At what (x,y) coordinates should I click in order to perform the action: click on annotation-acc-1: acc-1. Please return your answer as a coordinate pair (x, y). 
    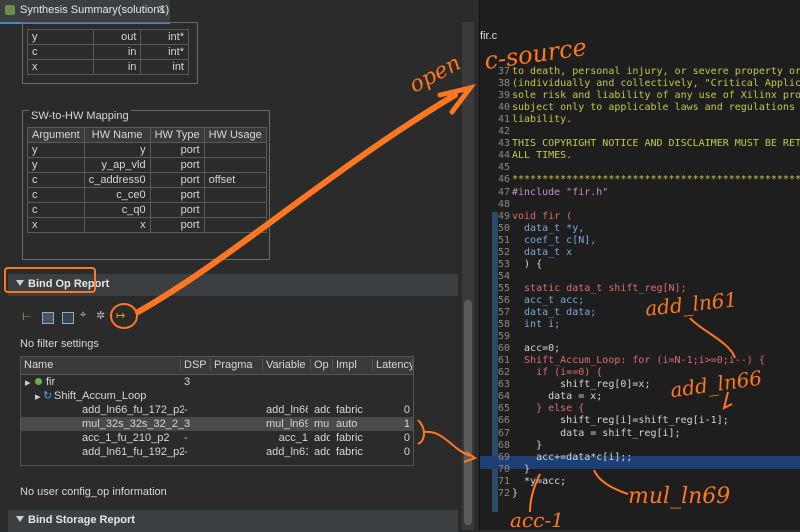
    Looking at the image, I should click on (537, 520).